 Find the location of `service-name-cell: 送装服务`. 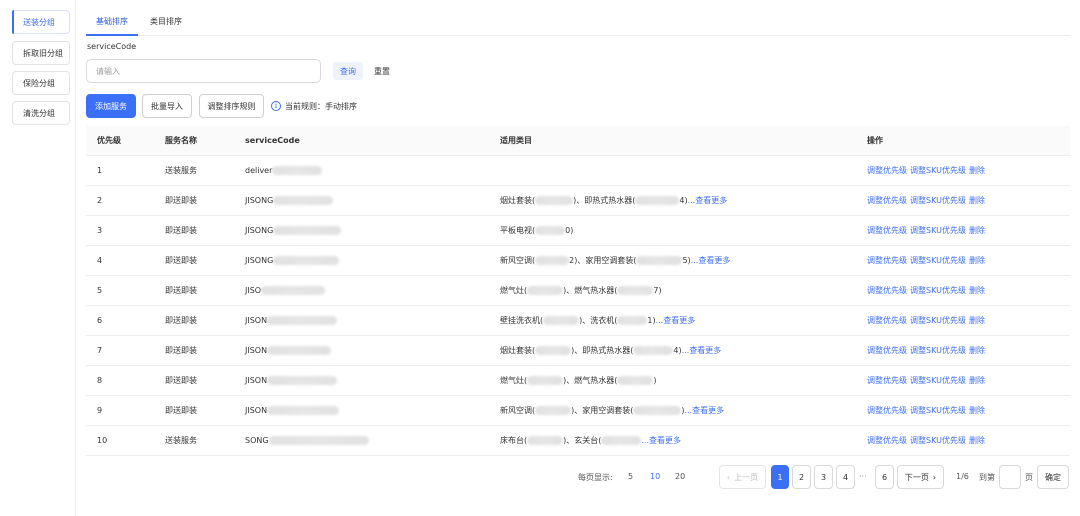

service-name-cell: 送装服务 is located at coordinates (181, 170).